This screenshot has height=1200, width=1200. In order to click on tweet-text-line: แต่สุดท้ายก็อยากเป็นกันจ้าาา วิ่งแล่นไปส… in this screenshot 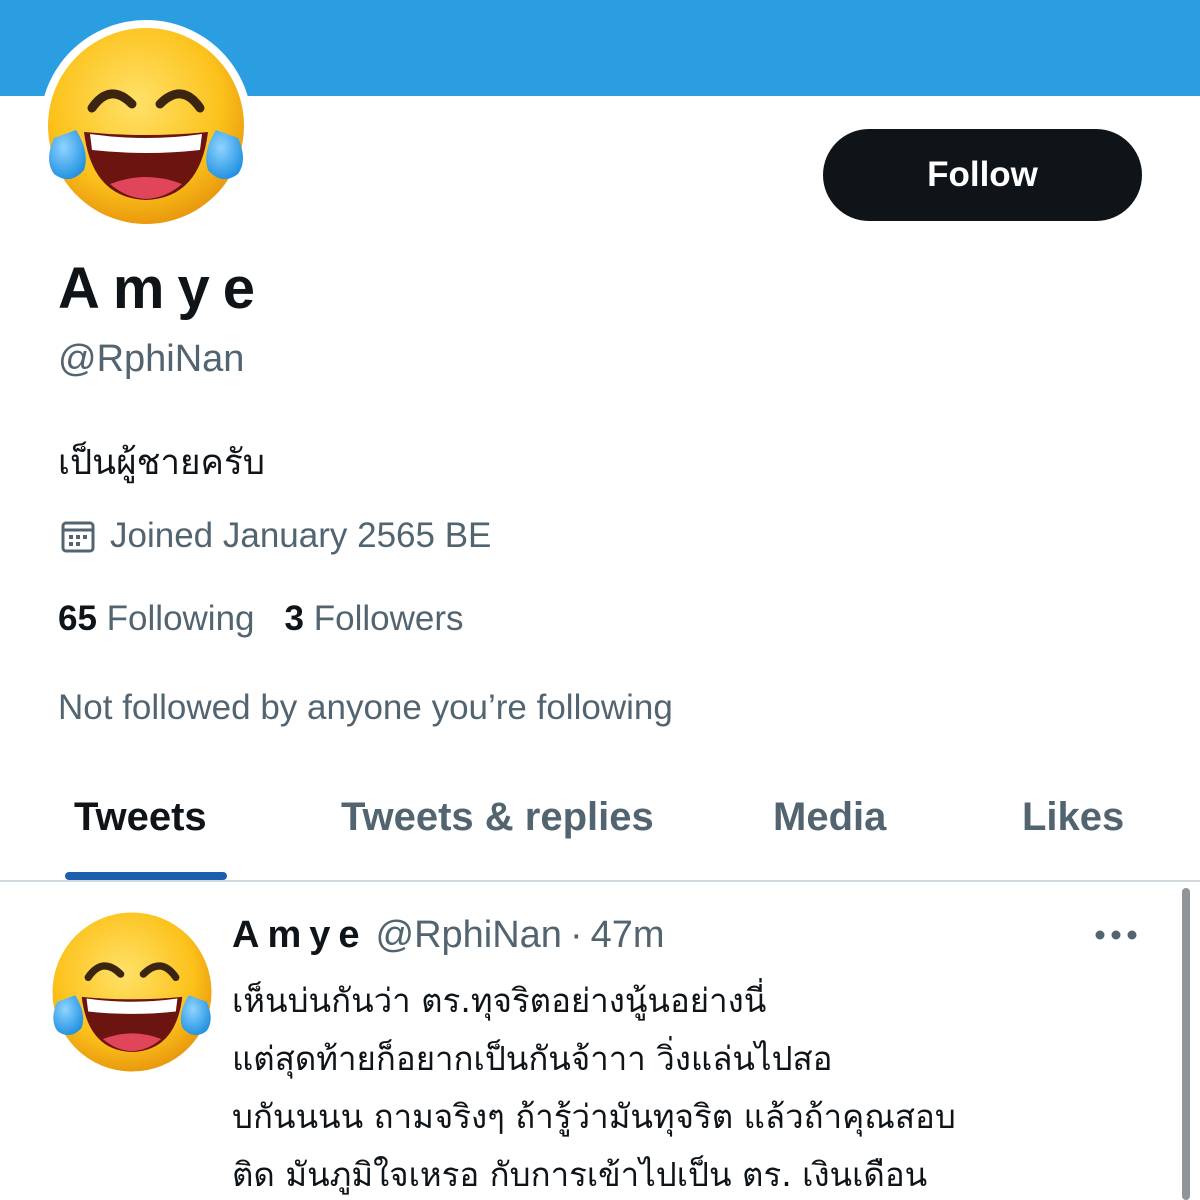, I will do `click(532, 1058)`.